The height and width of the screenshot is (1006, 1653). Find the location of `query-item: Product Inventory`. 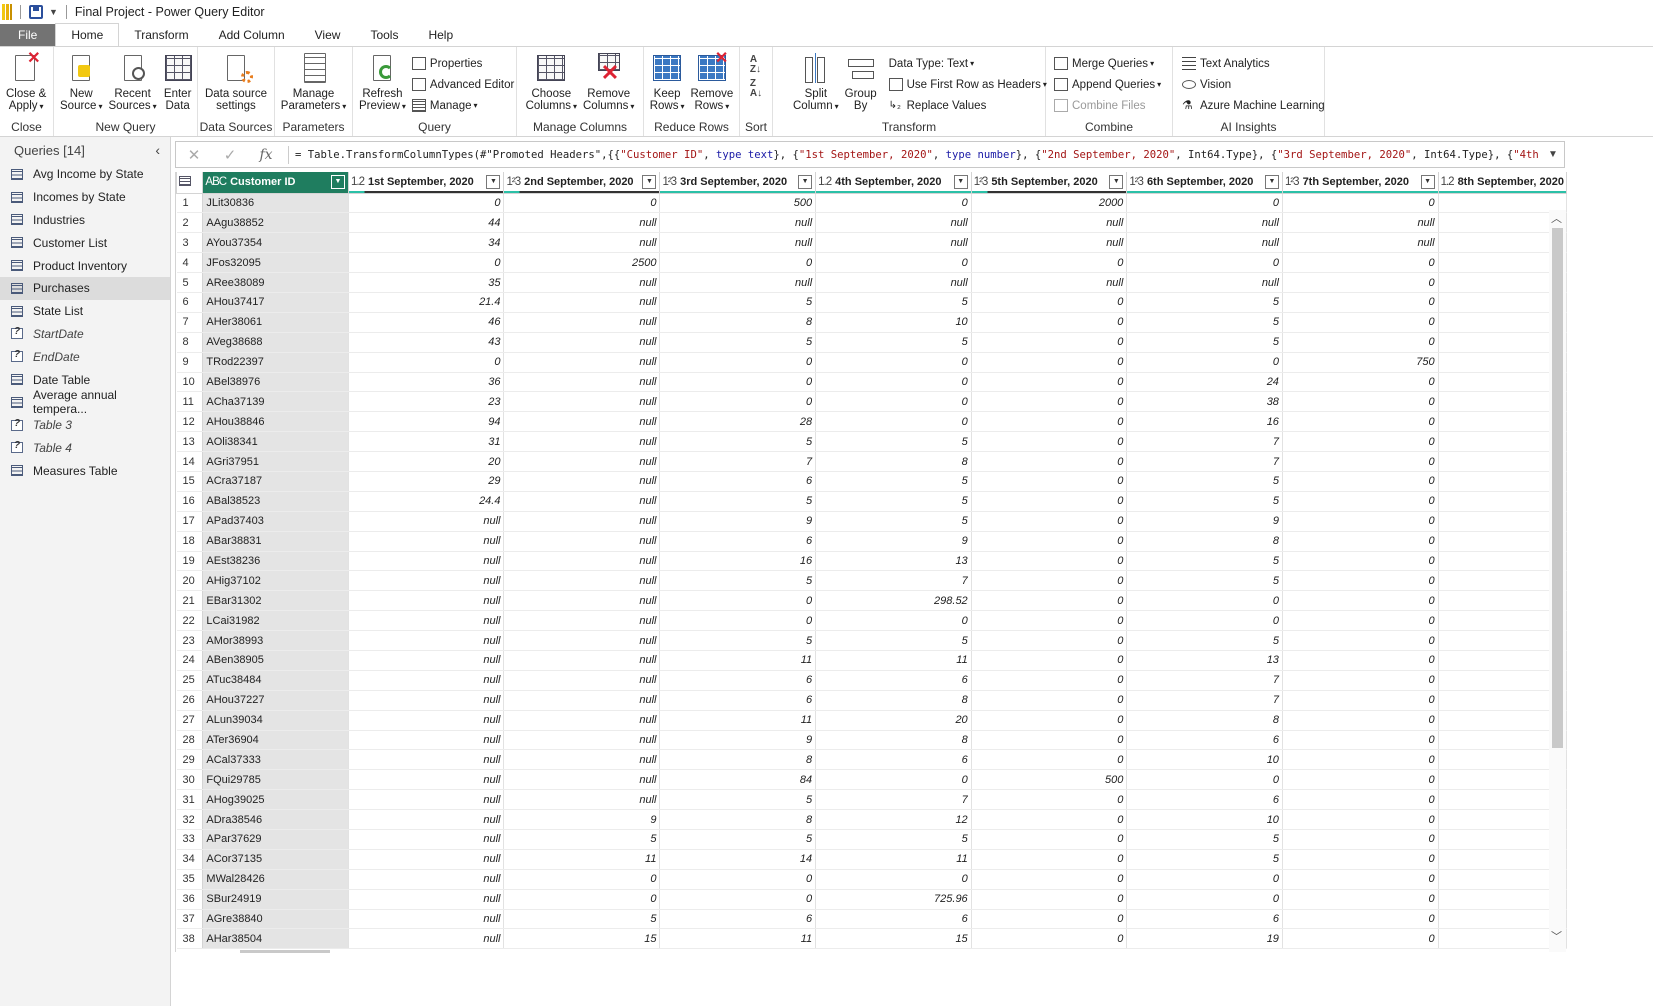

query-item: Product Inventory is located at coordinates (85, 265).